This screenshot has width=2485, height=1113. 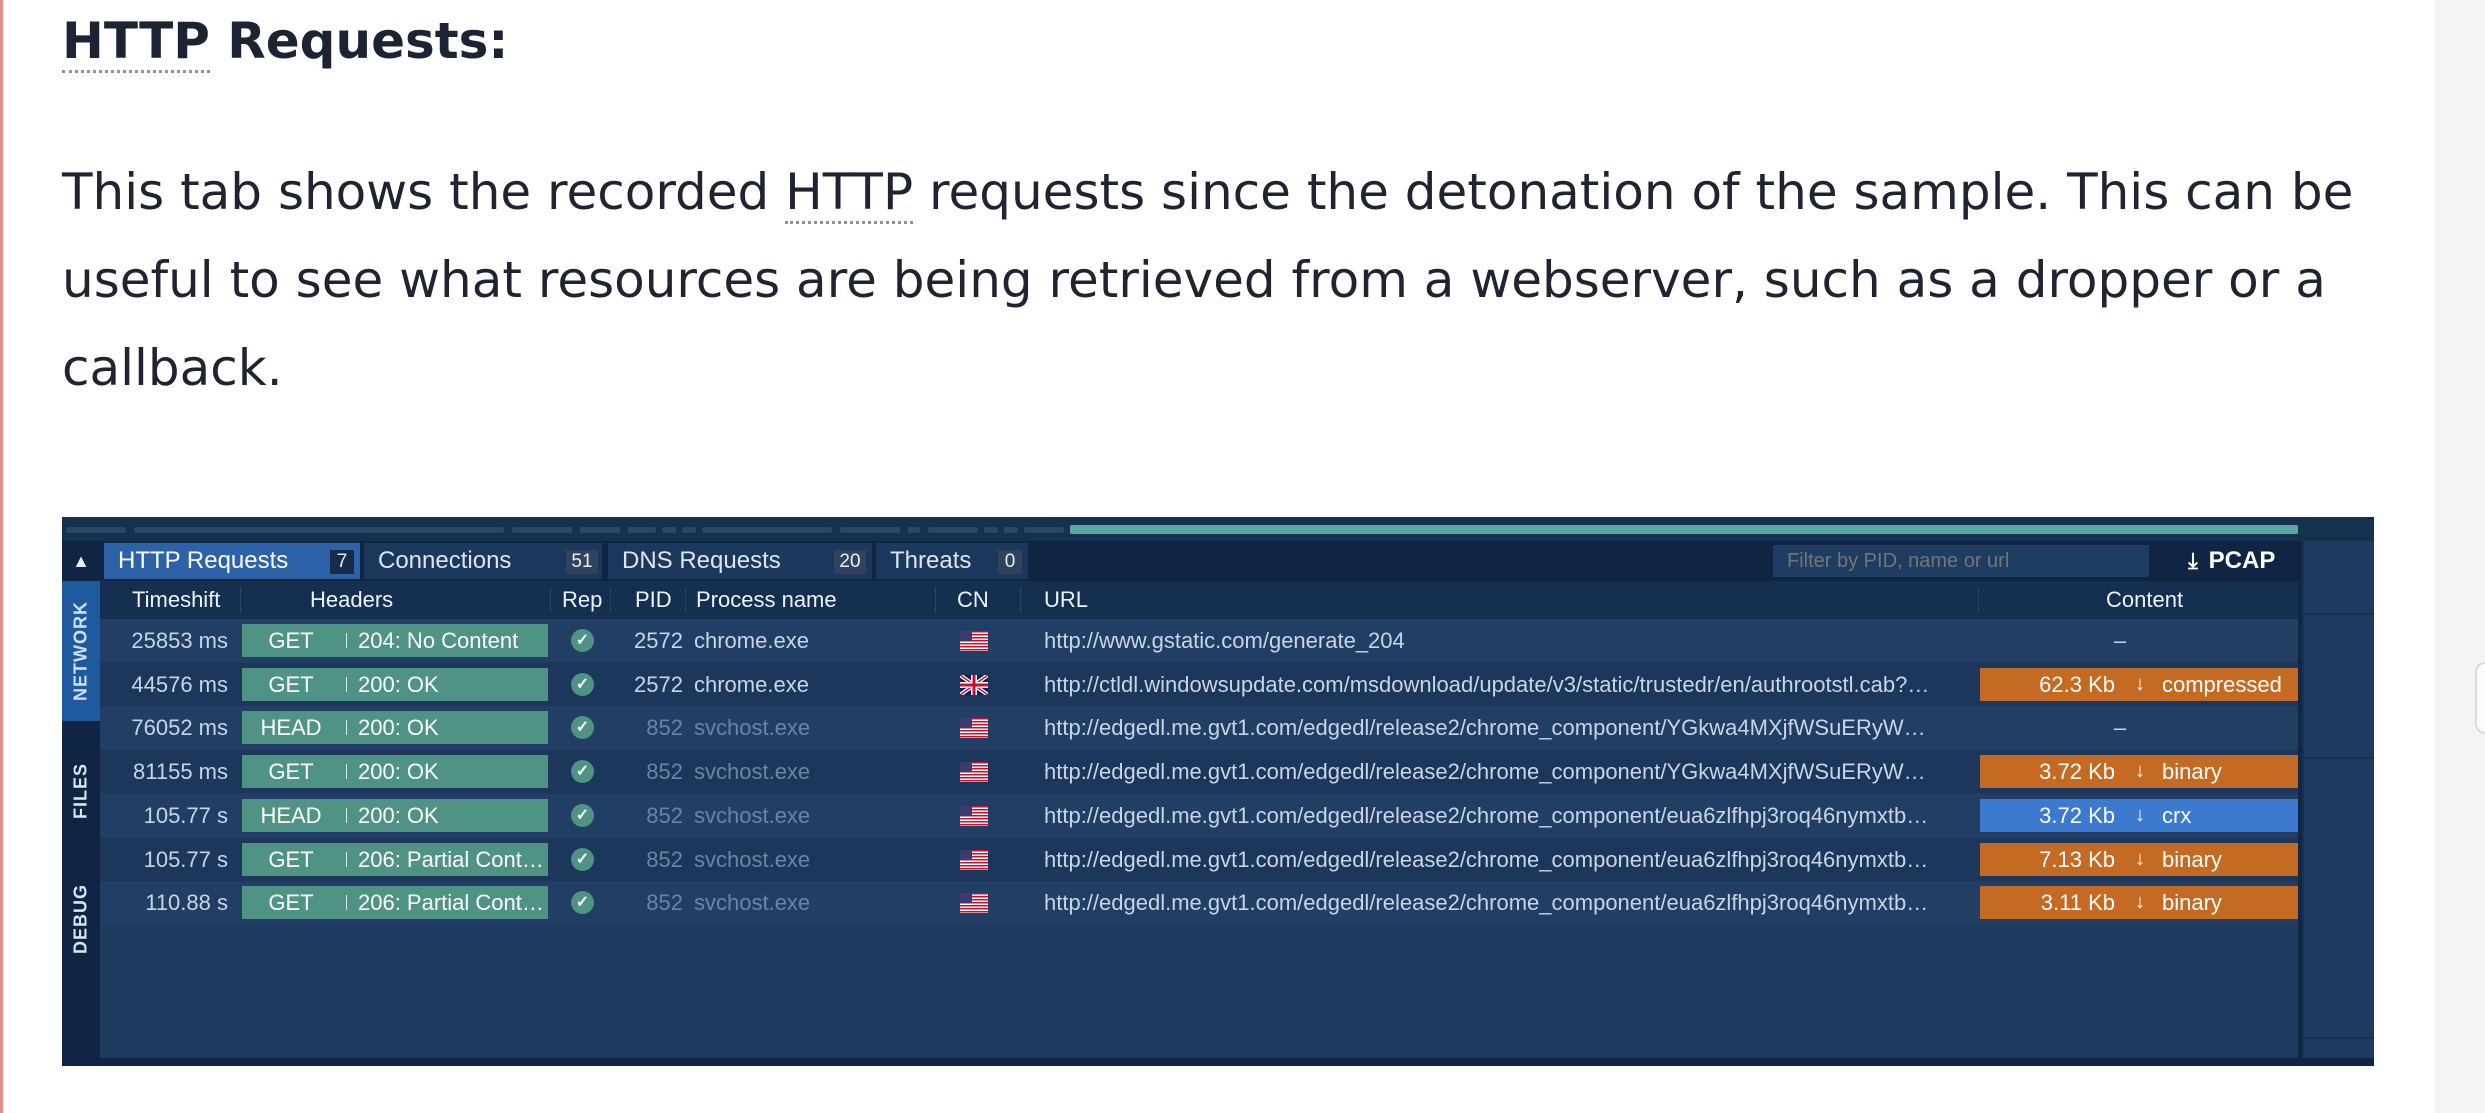 I want to click on process-name-cell: chrome.exe, so click(x=751, y=640).